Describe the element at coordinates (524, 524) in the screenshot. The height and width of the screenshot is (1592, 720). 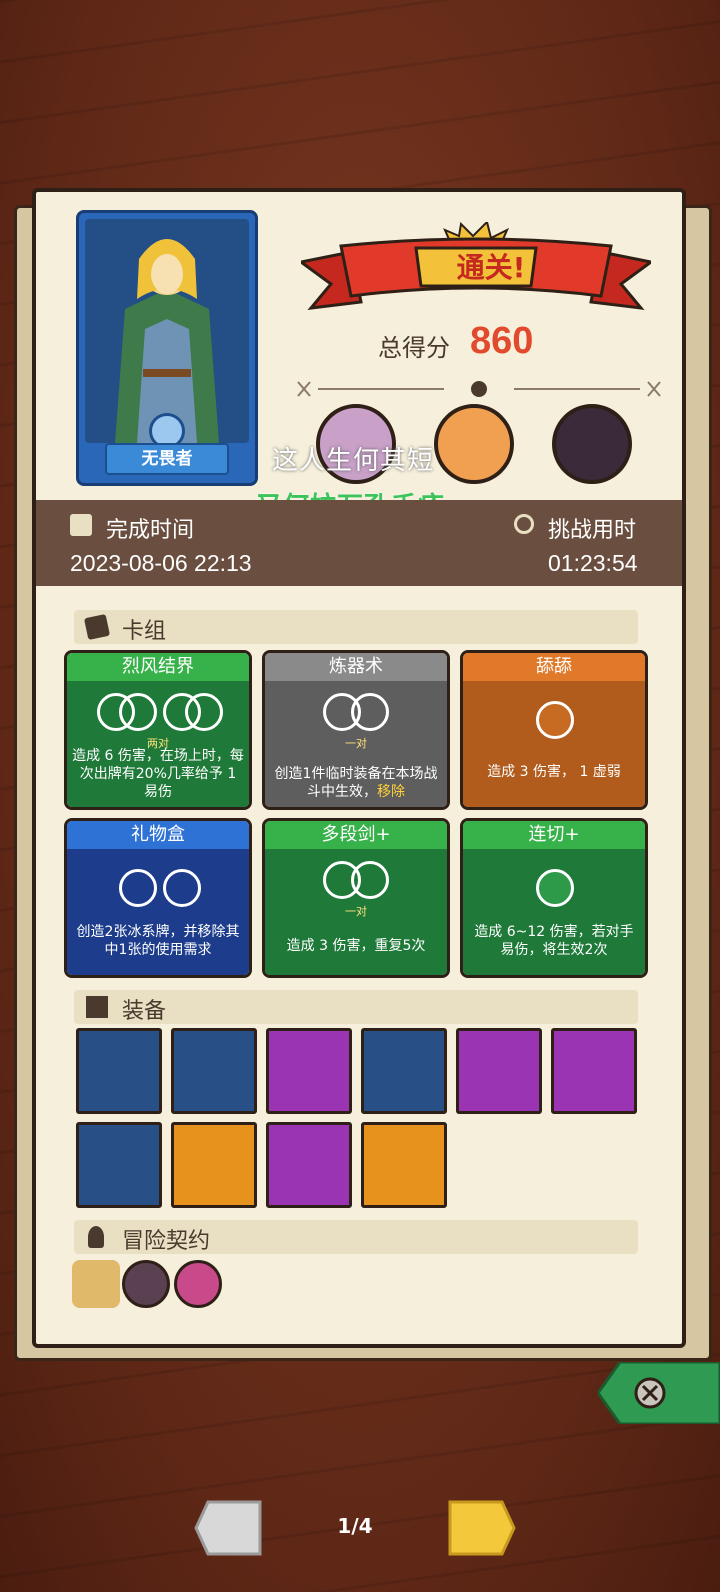
I see `stopwatch-icon` at that location.